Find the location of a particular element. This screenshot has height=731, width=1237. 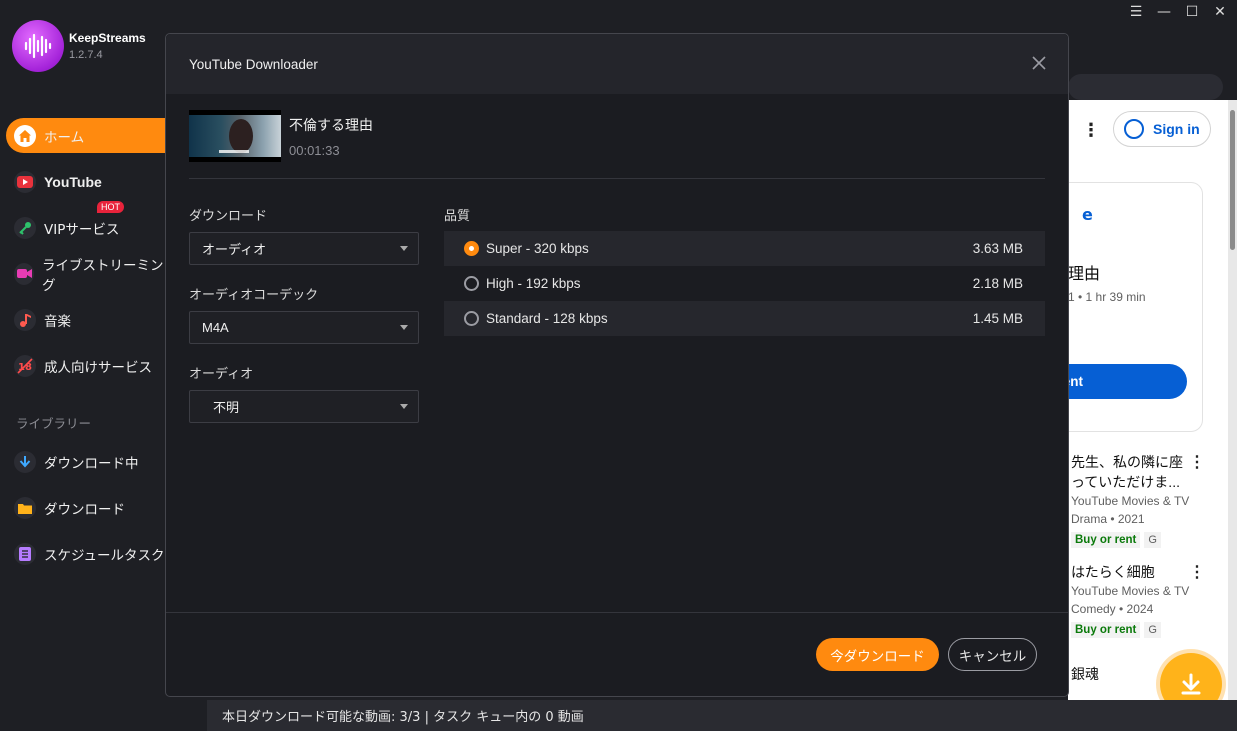

quality-option-standard: Standard - 128 kbps 1.45 MB is located at coordinates (744, 318).